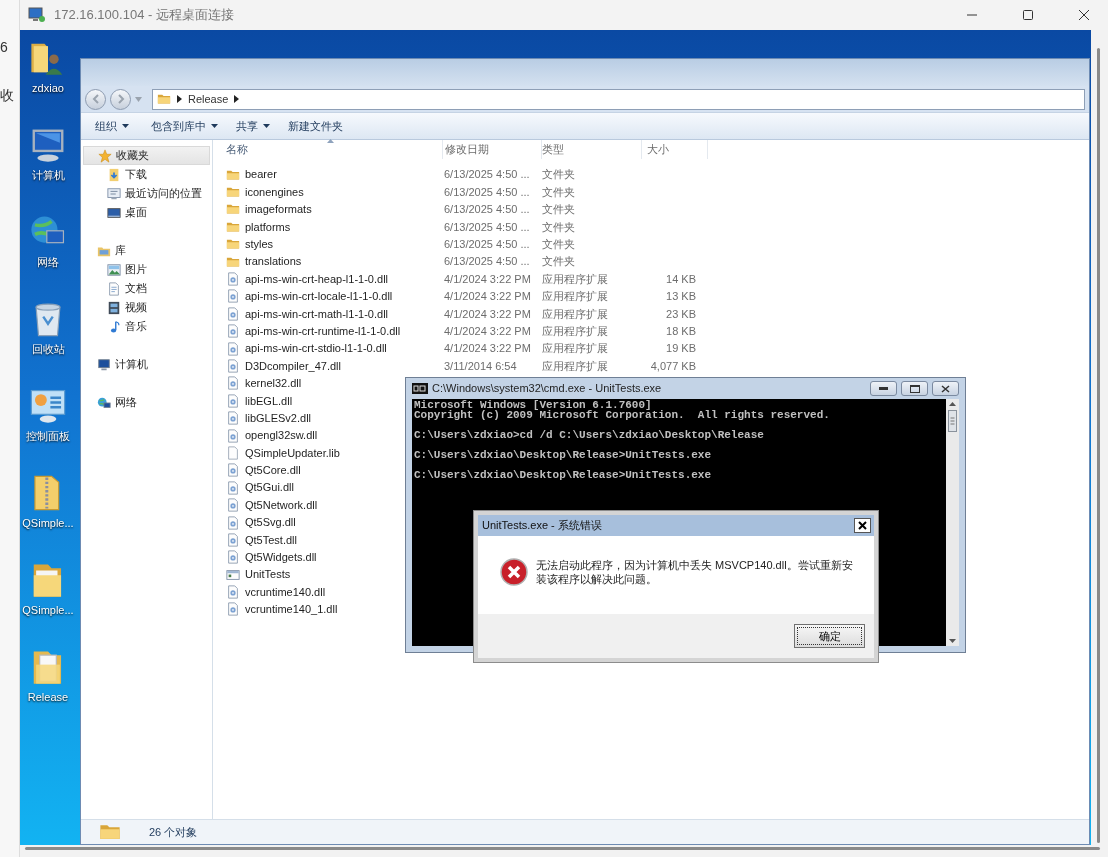 The width and height of the screenshot is (1108, 857). Describe the element at coordinates (37, 15) in the screenshot. I see `remote-desktop-icon` at that location.